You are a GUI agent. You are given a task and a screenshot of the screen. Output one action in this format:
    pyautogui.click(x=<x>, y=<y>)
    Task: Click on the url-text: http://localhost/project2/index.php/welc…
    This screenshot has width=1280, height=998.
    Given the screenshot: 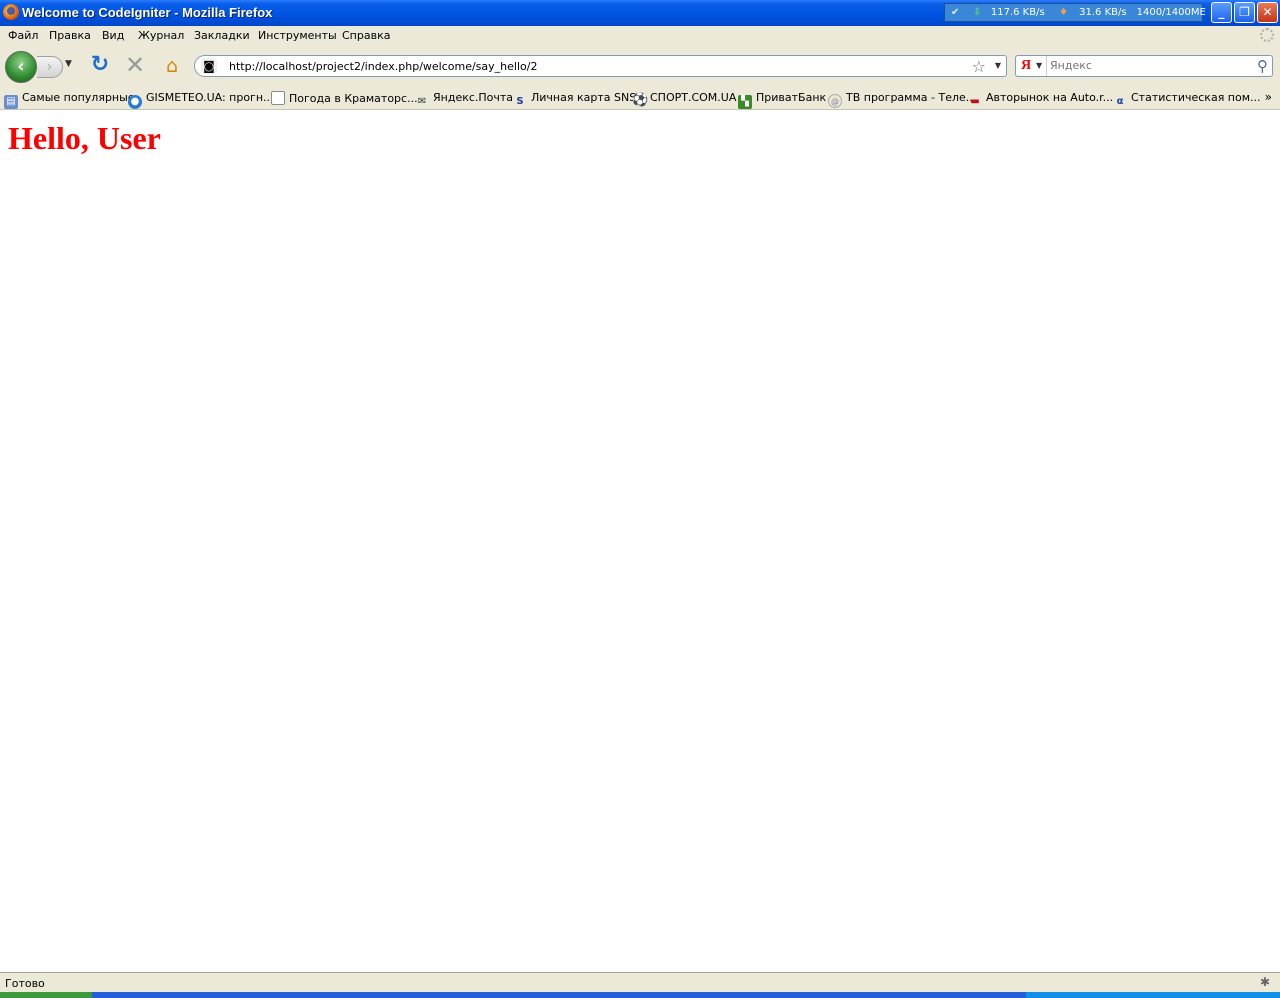 What is the action you would take?
    pyautogui.click(x=383, y=66)
    